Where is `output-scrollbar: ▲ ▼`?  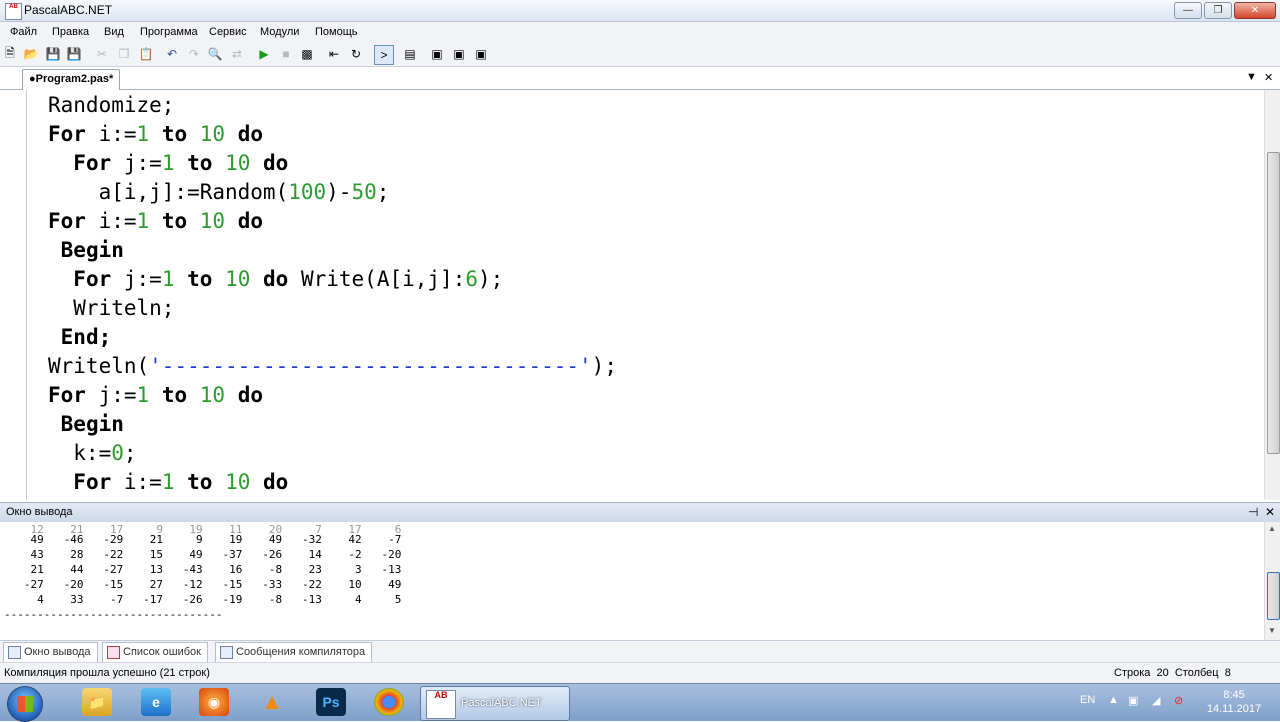
output-scrollbar: ▲ ▼ is located at coordinates (1272, 581).